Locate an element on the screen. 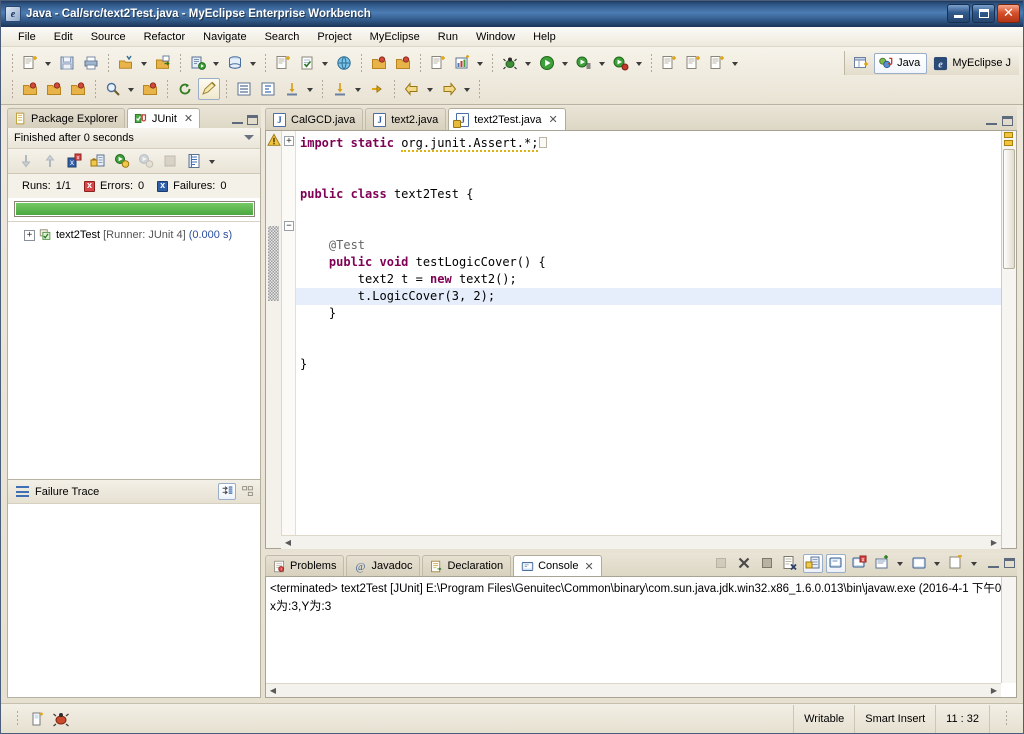 The image size is (1024, 734). editor-tab-text2-java: Jtext2.java is located at coordinates (406, 119).